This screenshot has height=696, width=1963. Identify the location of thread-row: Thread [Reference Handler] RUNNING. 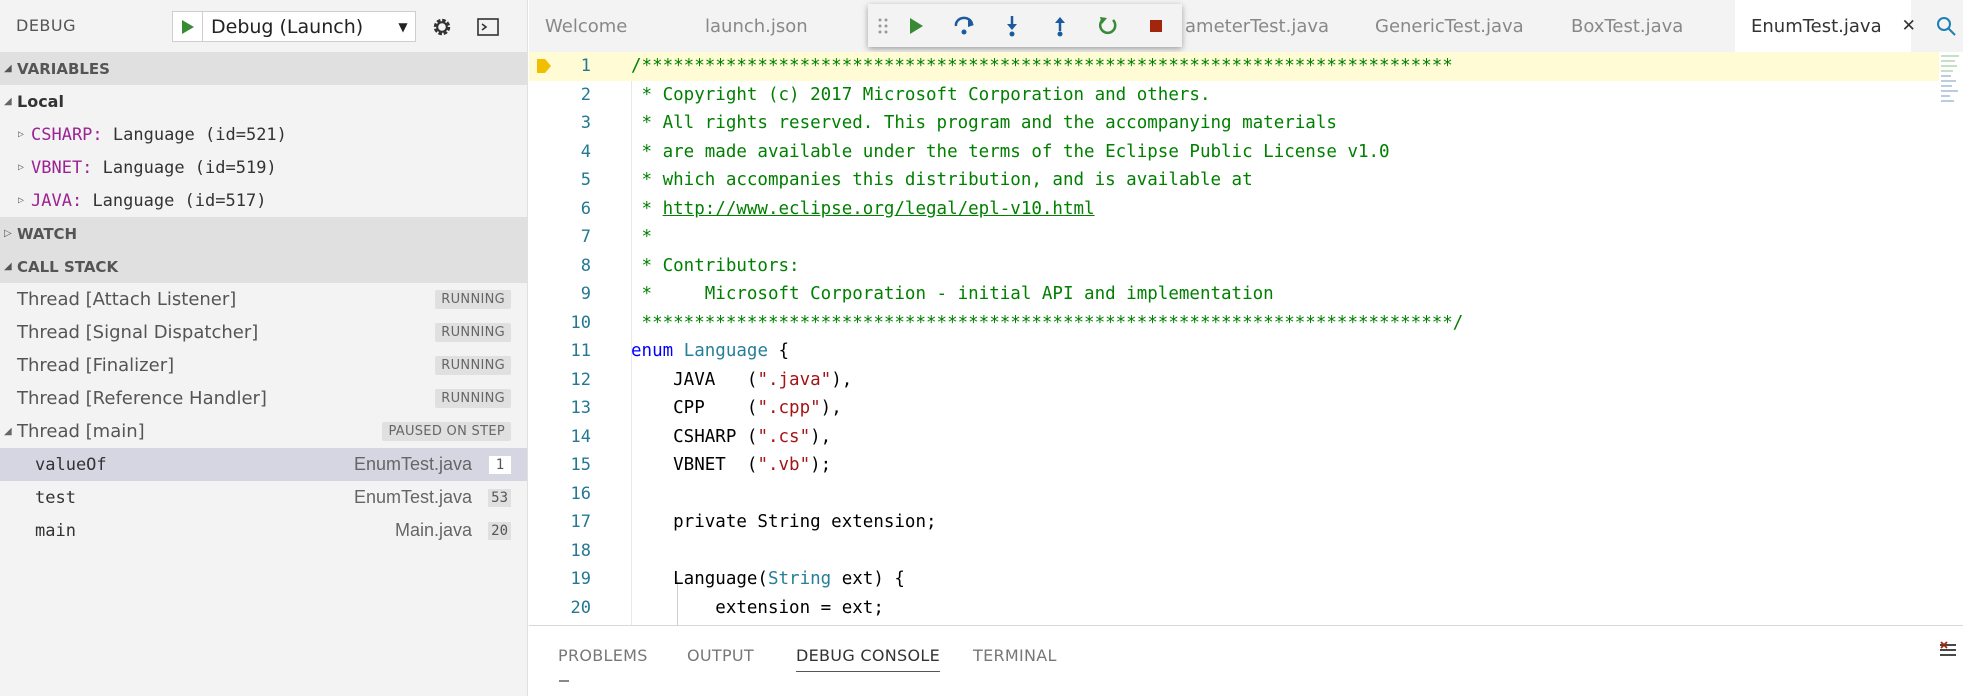
(263, 398).